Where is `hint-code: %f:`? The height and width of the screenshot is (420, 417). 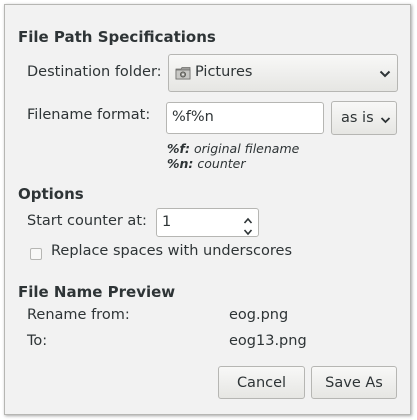 hint-code: %f: is located at coordinates (178, 148).